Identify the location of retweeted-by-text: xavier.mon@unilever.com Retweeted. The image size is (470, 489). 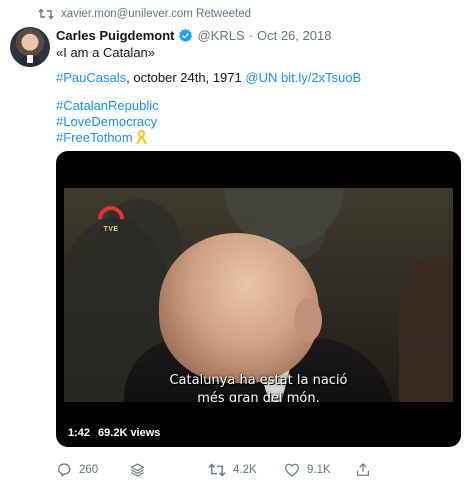
(156, 14).